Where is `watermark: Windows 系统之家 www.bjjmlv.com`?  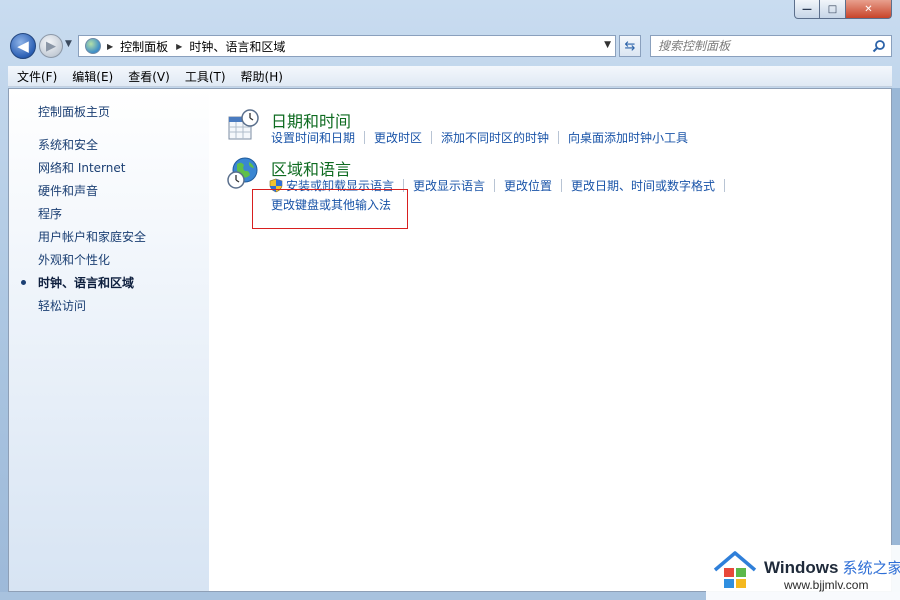 watermark: Windows 系统之家 www.bjjmlv.com is located at coordinates (803, 572).